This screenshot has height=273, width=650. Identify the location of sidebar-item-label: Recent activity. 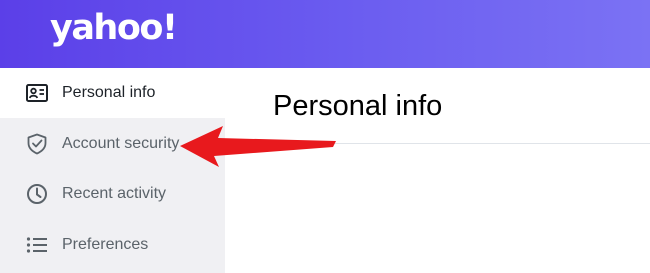
(114, 193).